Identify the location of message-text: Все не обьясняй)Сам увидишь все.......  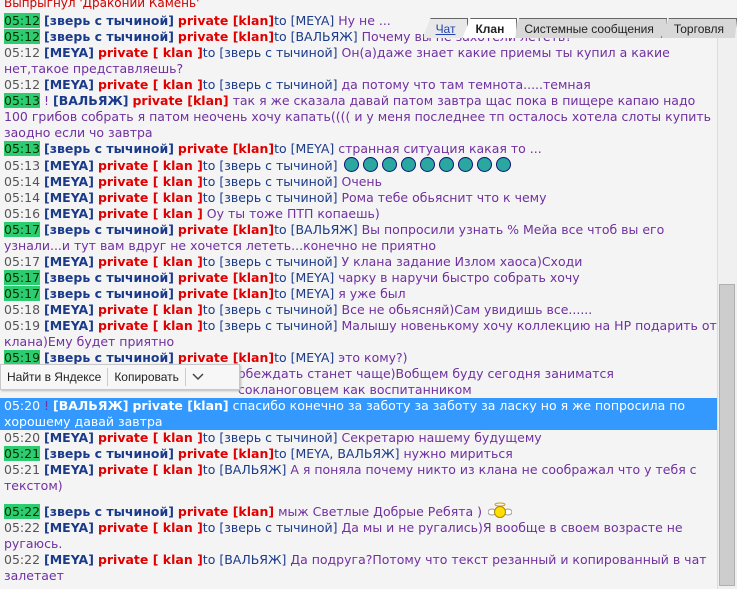
(467, 309).